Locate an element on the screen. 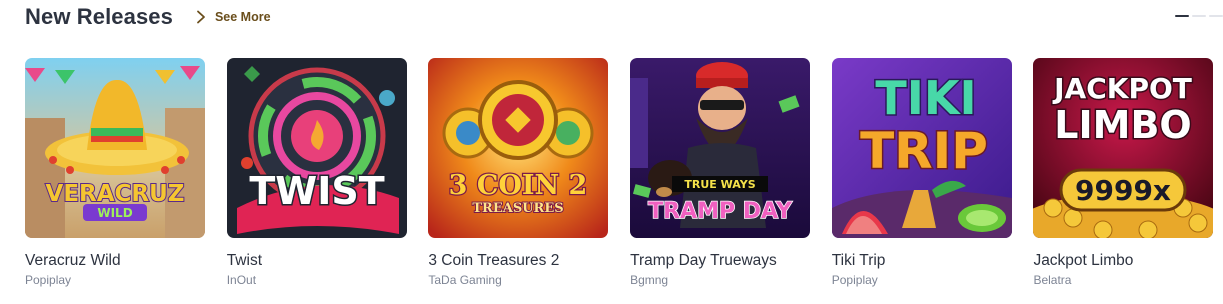 This screenshot has width=1223, height=304. game-thumbnail: TRUE WAYS TRAMP DAY is located at coordinates (720, 148).